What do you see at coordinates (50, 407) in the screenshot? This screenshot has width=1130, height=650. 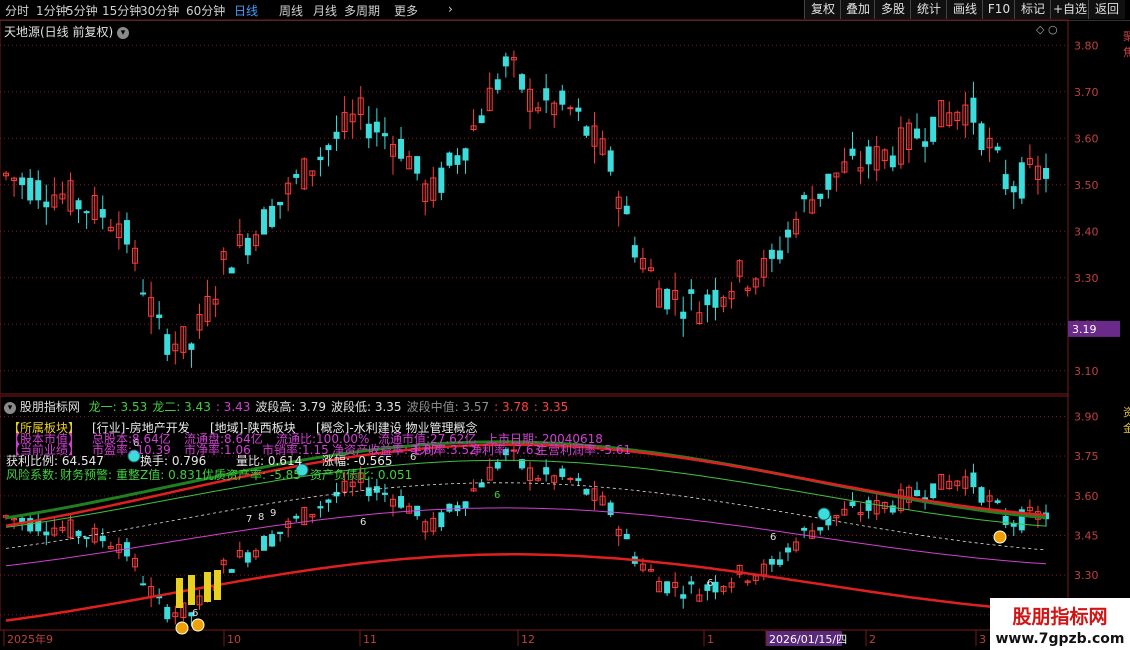 I see `indicator-name: 股朋指标网` at bounding box center [50, 407].